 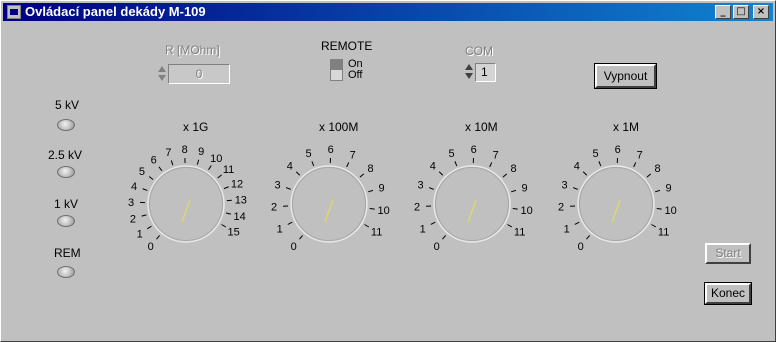 What do you see at coordinates (66, 204) in the screenshot?
I see `indicator-1kv-label: 1 kV` at bounding box center [66, 204].